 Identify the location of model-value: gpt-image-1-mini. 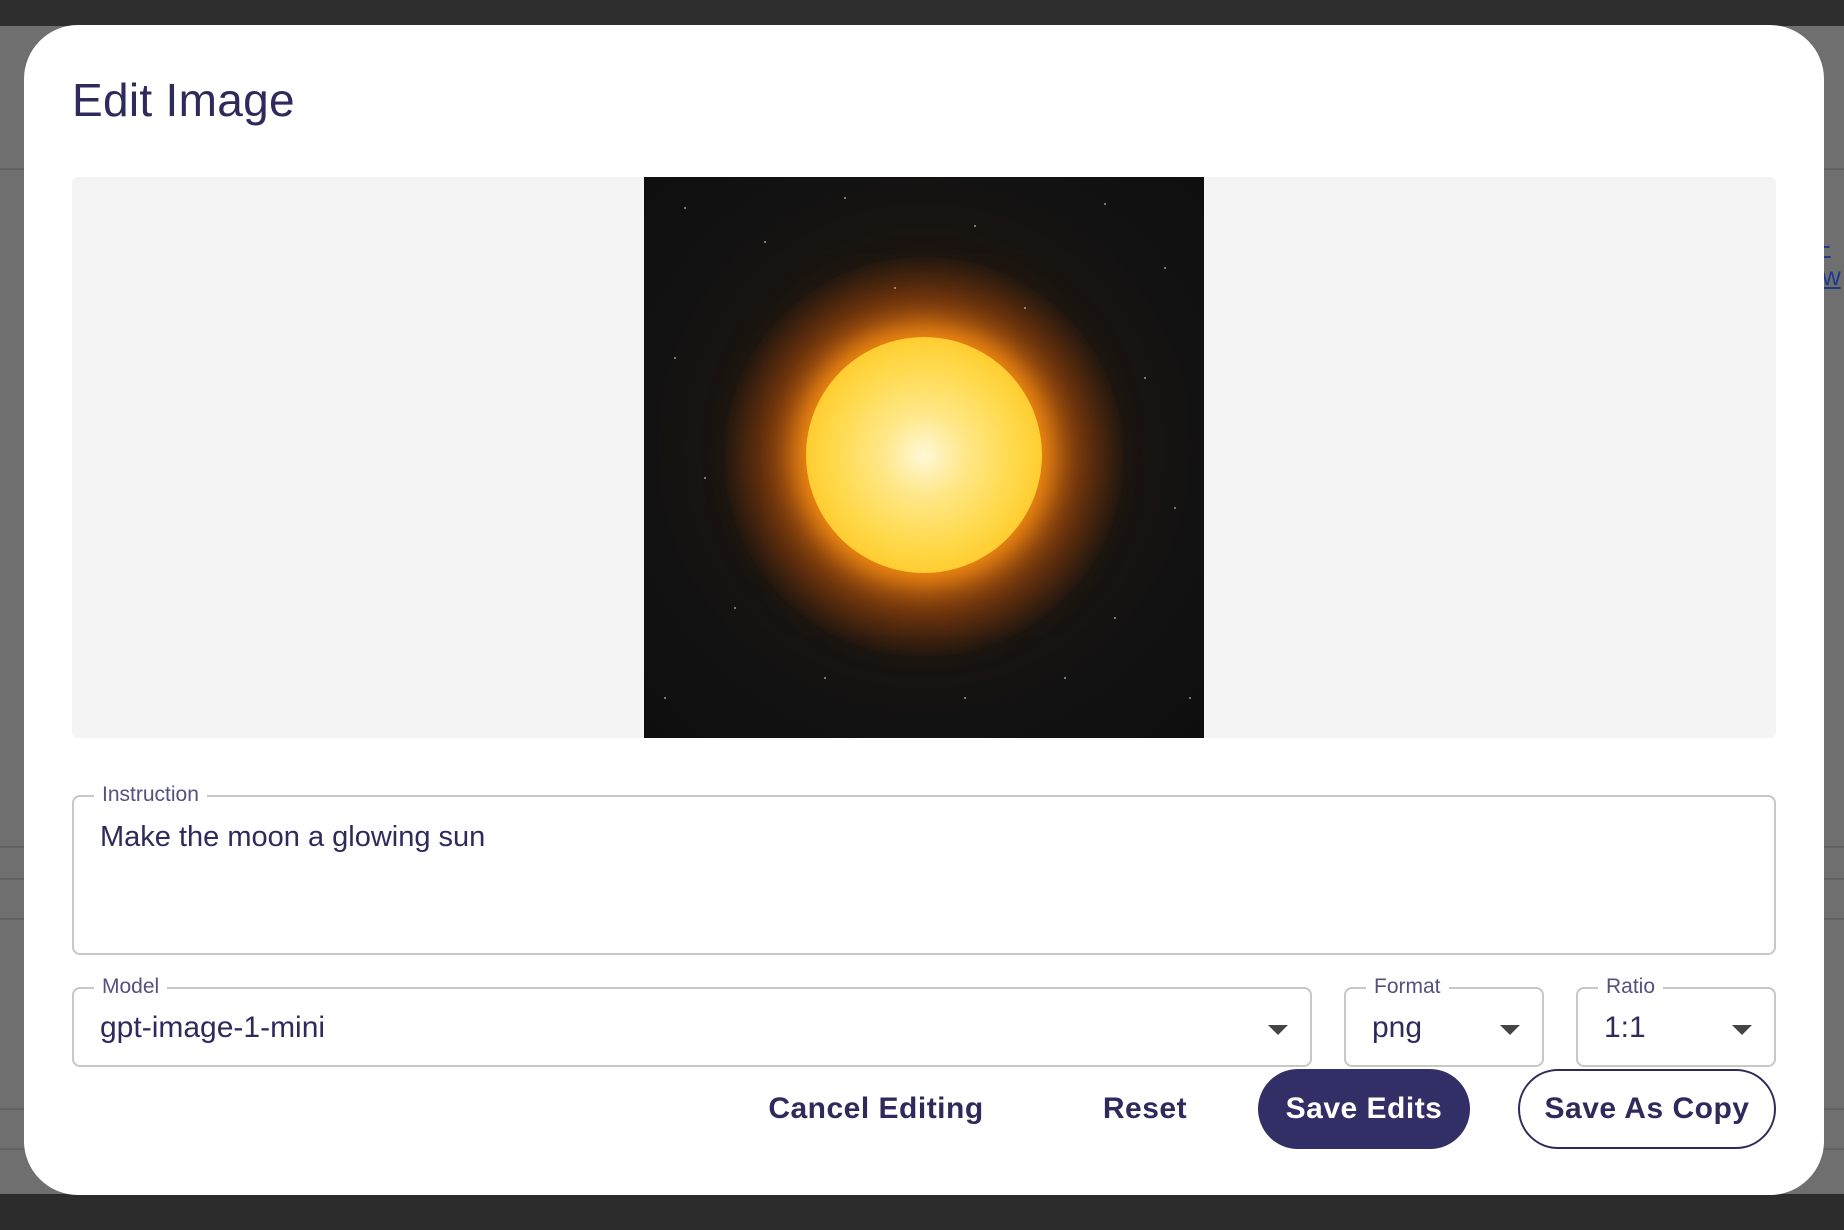
(213, 1027).